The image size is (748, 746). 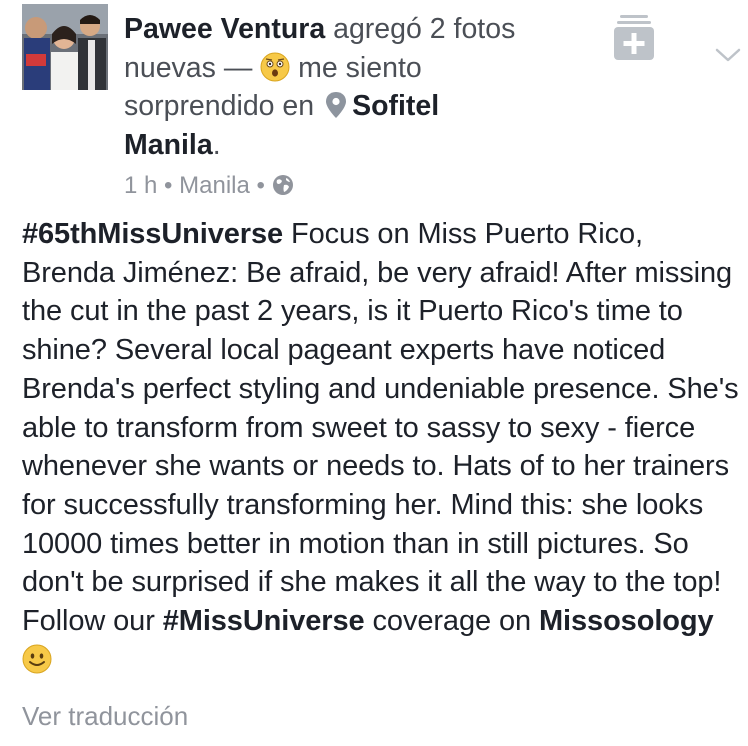 I want to click on post-body-2: coverage on, so click(x=451, y=621).